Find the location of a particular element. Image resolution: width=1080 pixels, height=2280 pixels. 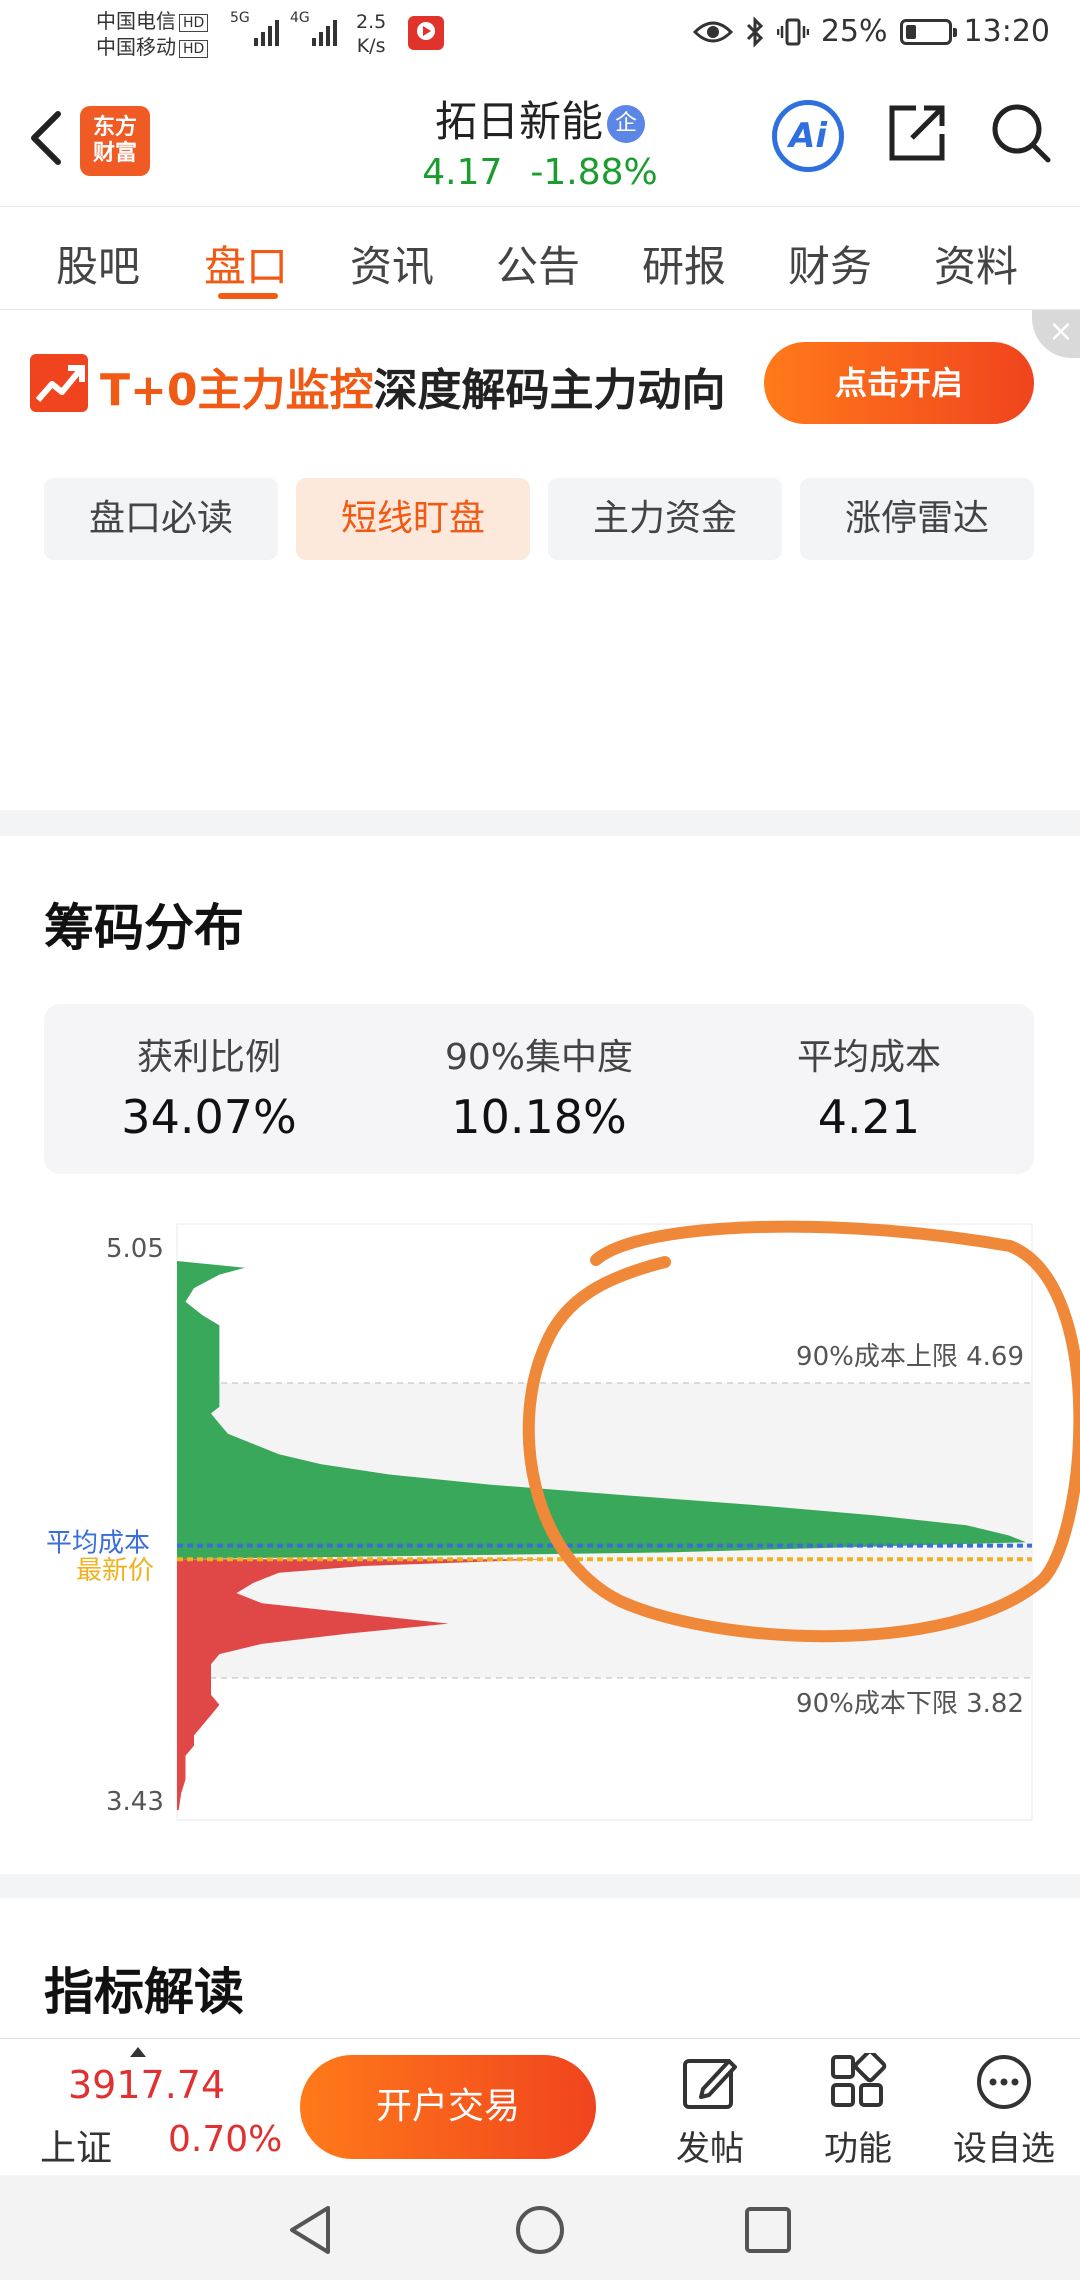

share-button is located at coordinates (917, 133).